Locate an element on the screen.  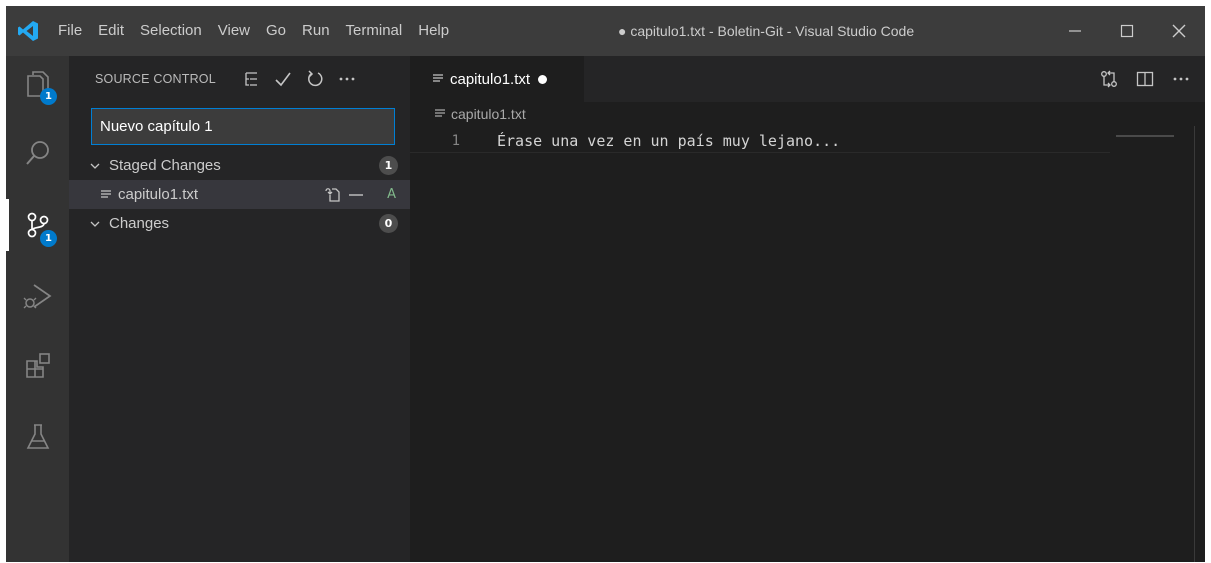
explorer-badge: 1 is located at coordinates (48, 96).